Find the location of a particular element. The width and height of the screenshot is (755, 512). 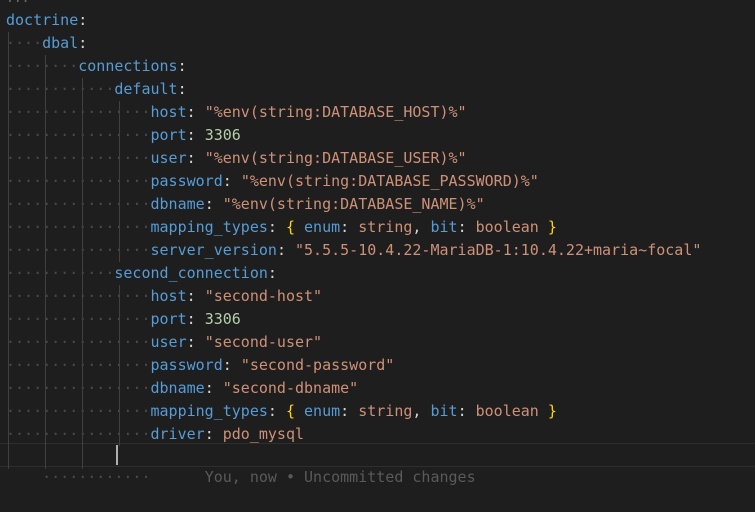

code-line: ················host: "second-host" is located at coordinates (164, 296).